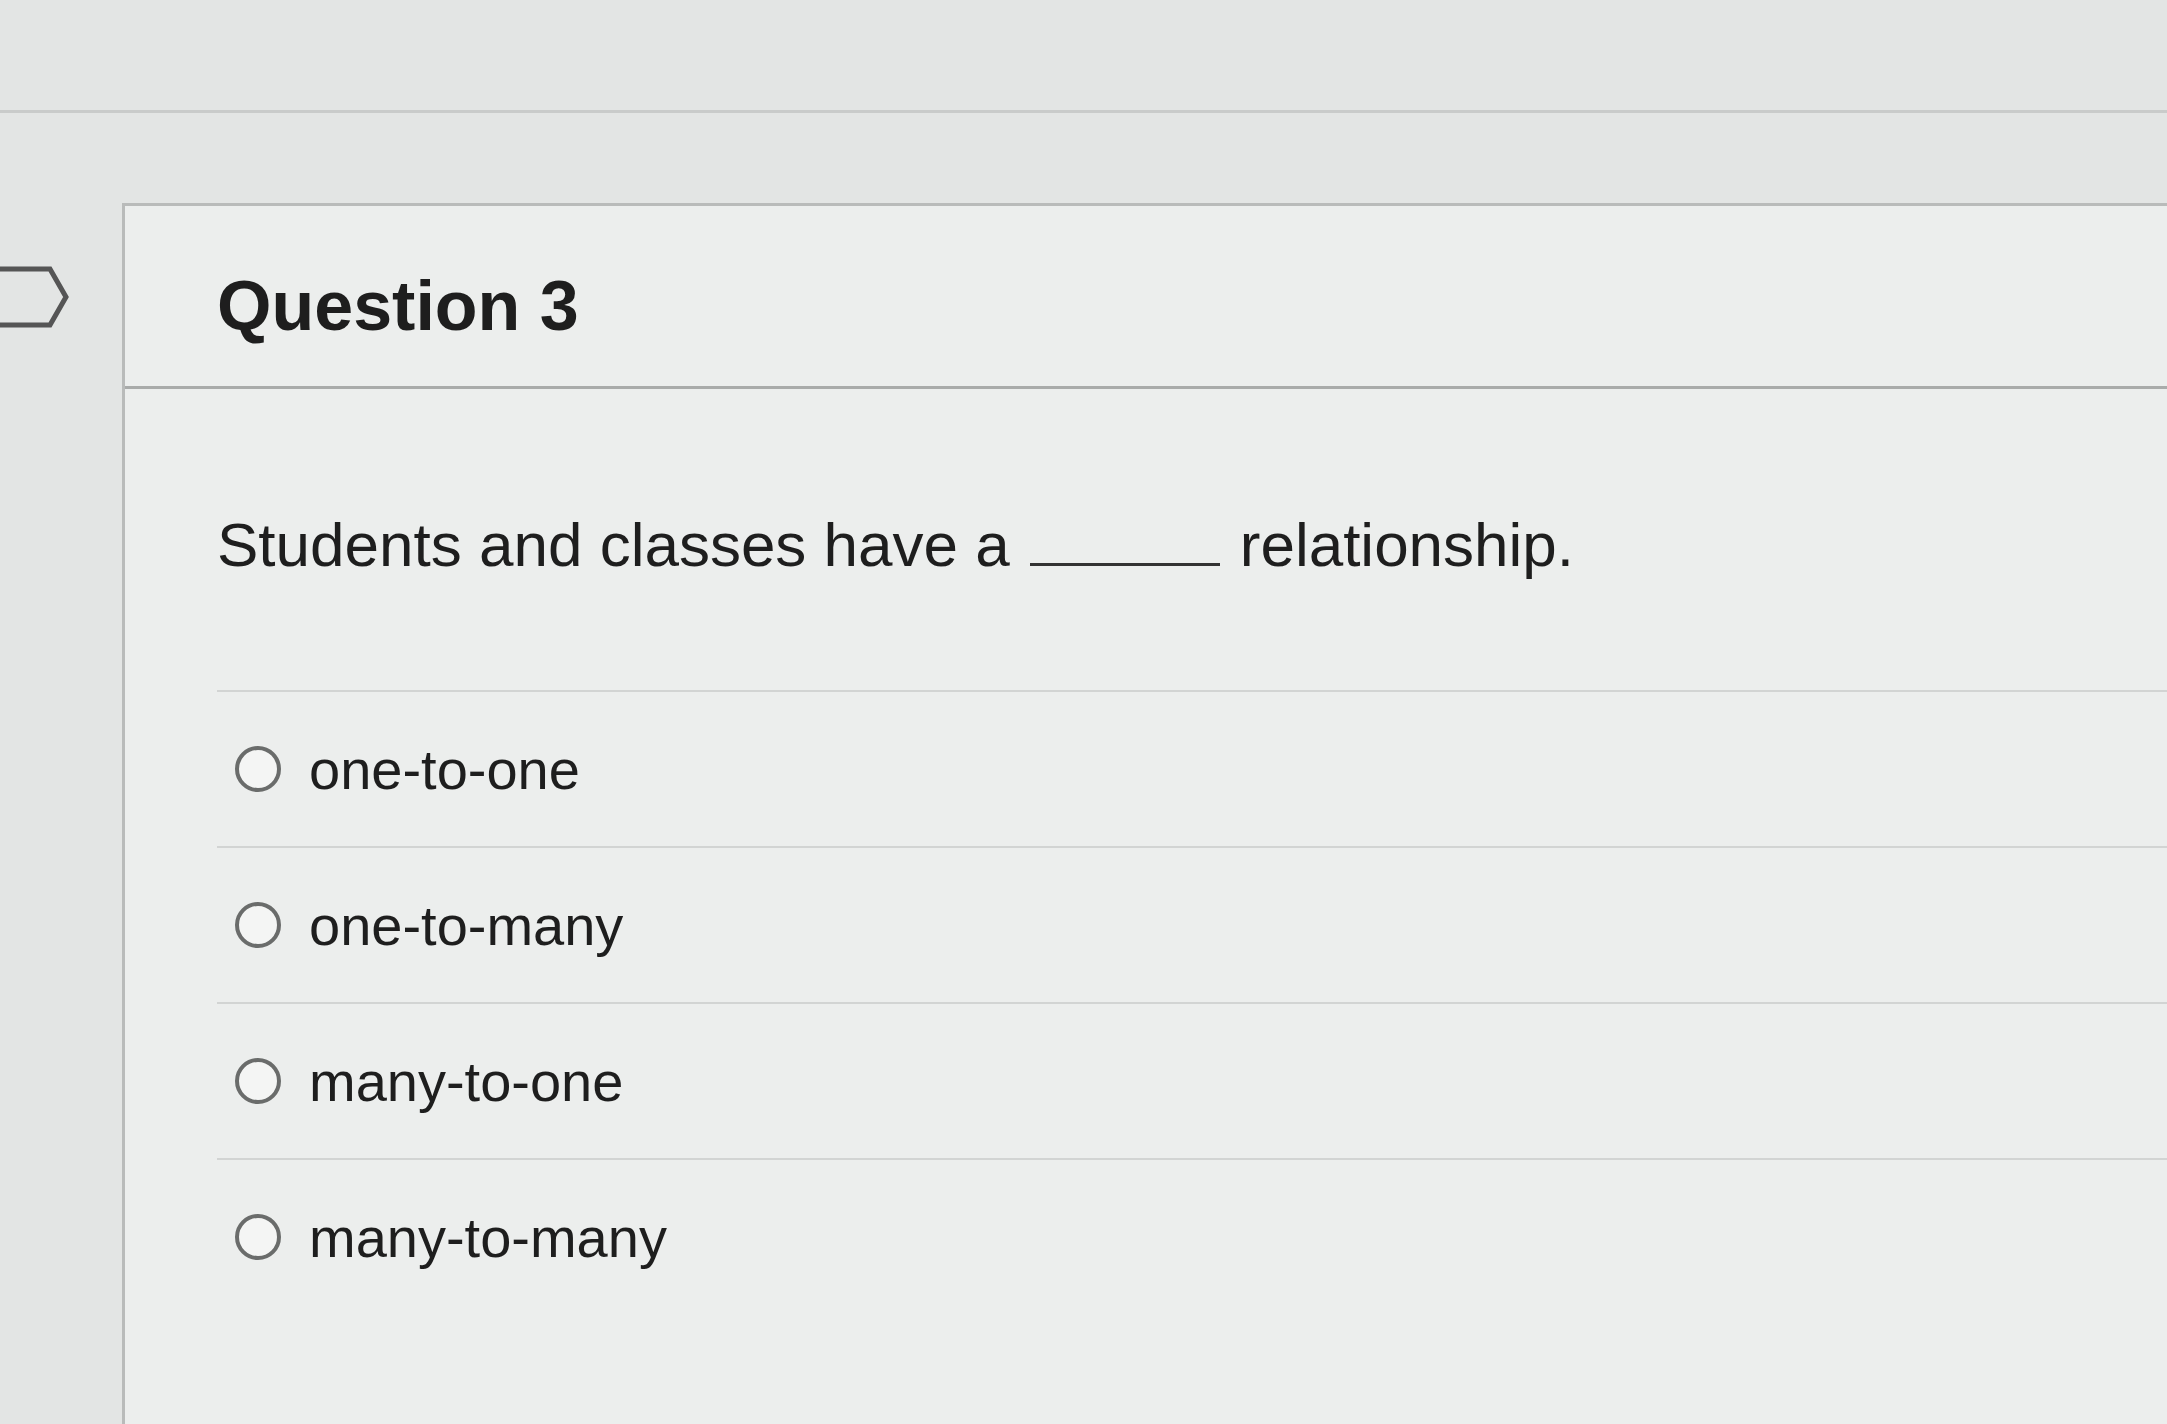 The height and width of the screenshot is (1424, 2167). Describe the element at coordinates (398, 306) in the screenshot. I see `question-title: Question 3` at that location.